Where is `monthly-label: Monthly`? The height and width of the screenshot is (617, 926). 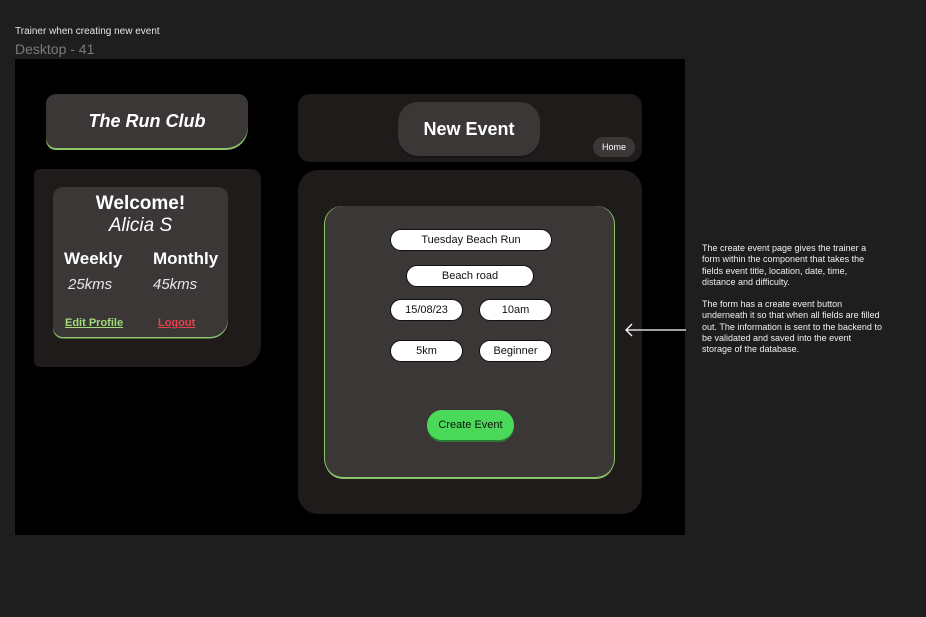
monthly-label: Monthly is located at coordinates (186, 258).